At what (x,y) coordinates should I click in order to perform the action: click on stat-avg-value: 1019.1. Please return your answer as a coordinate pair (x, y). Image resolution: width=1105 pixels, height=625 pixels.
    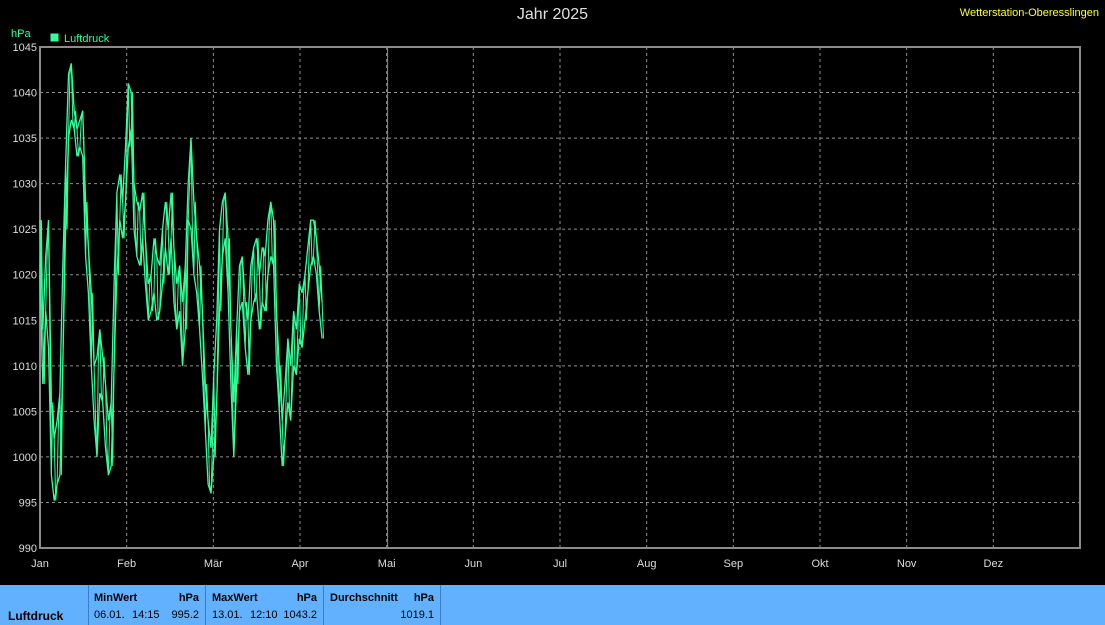
    Looking at the image, I should click on (417, 615).